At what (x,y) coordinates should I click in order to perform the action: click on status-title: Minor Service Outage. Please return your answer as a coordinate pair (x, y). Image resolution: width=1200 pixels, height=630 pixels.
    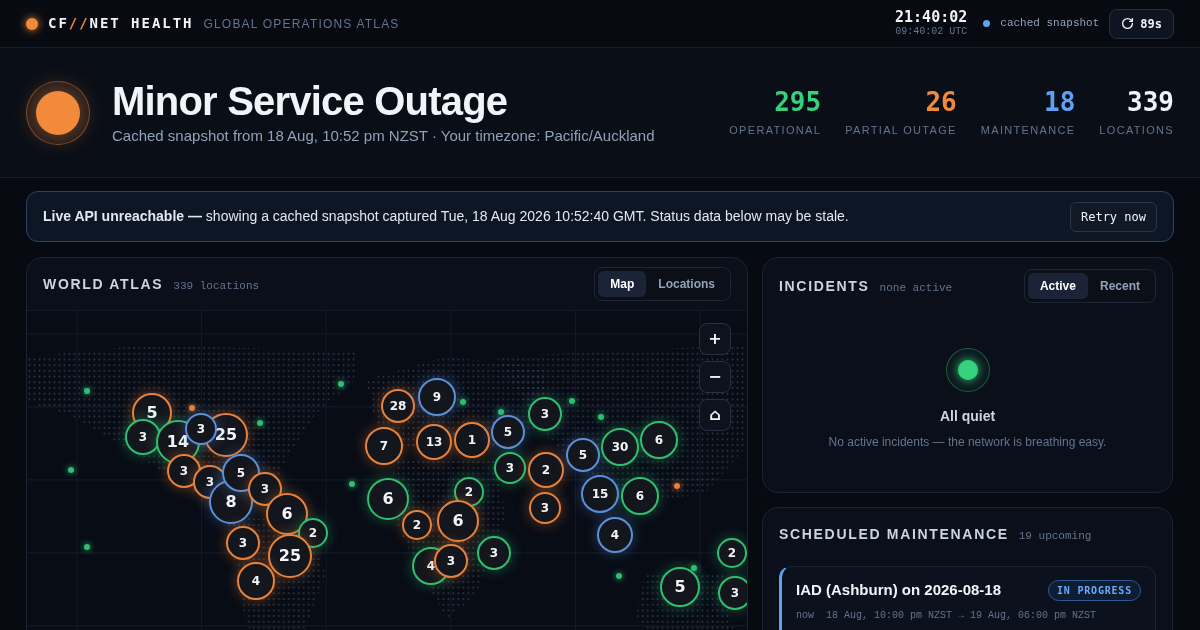
    Looking at the image, I should click on (310, 102).